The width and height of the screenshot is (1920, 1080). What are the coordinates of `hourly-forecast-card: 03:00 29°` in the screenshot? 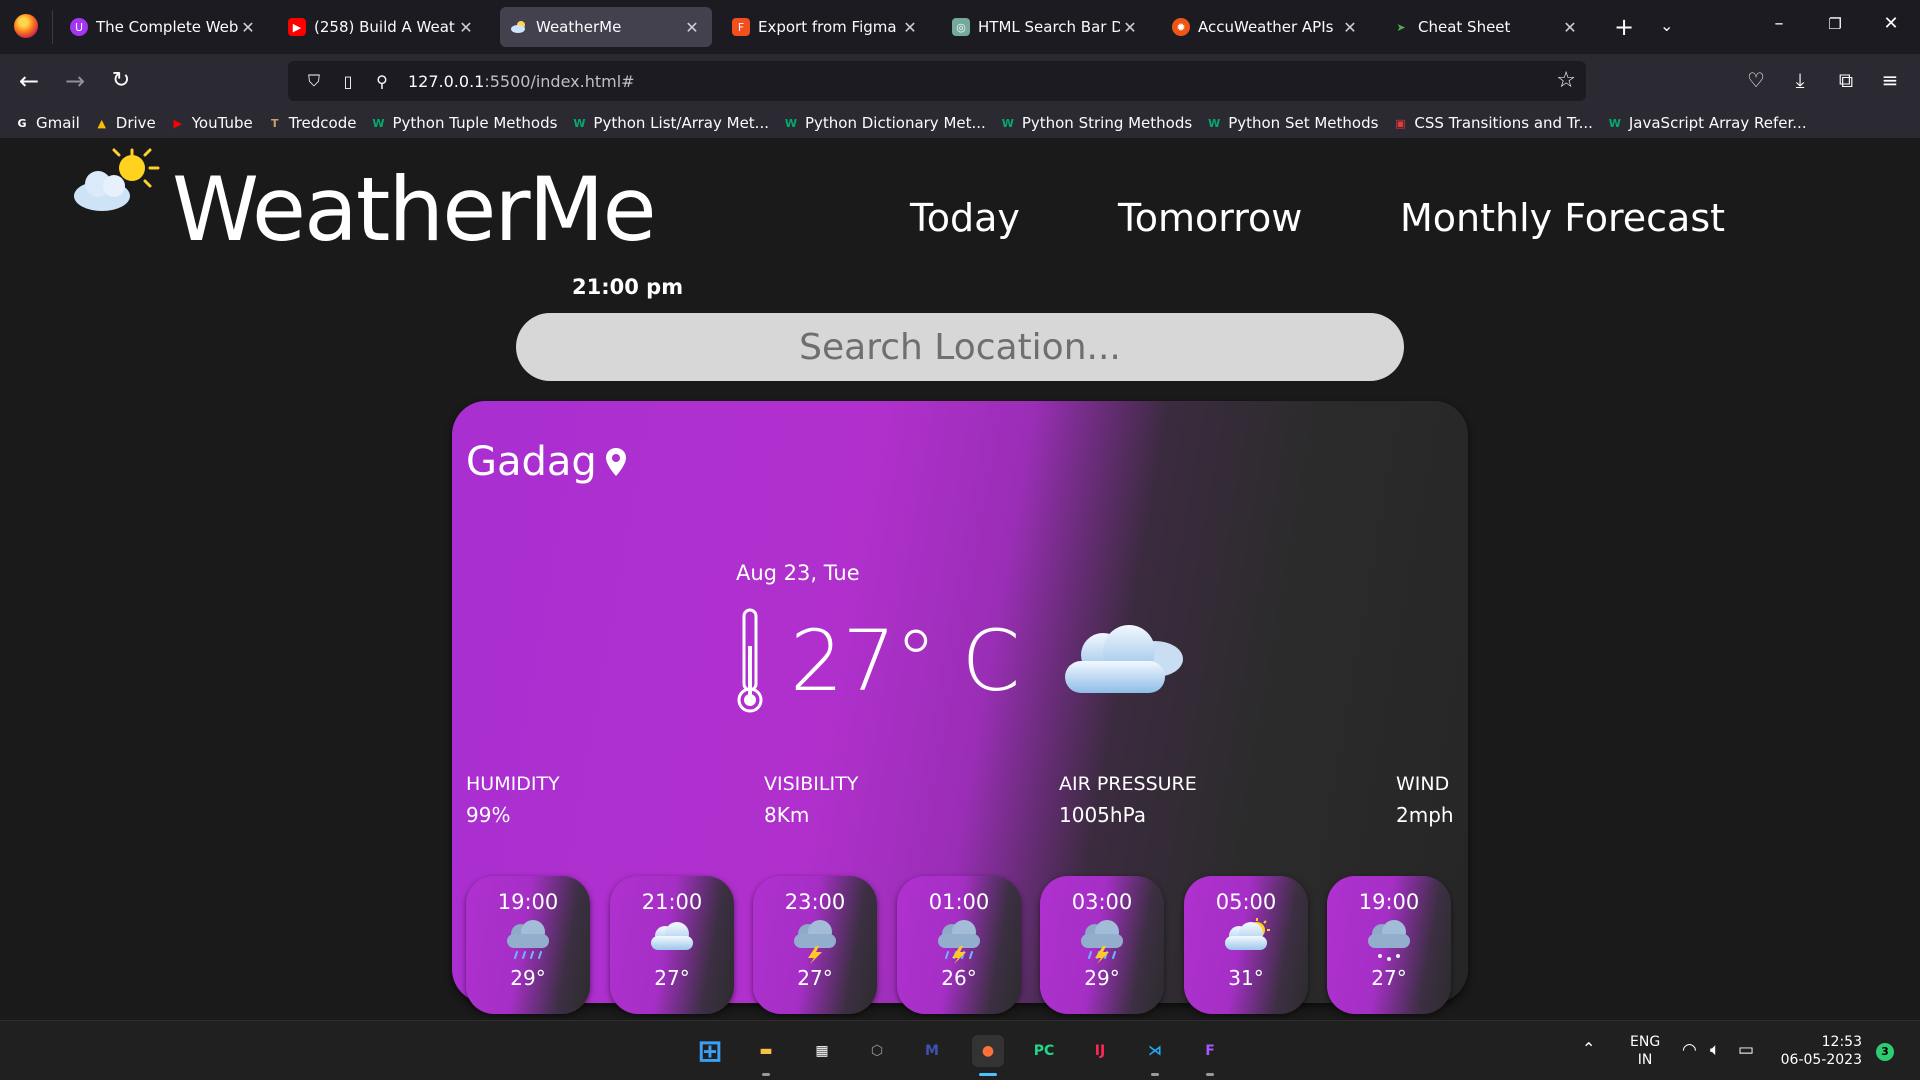 It's located at (1102, 945).